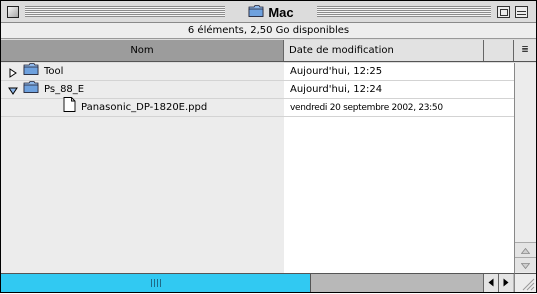  What do you see at coordinates (281, 12) in the screenshot?
I see `window-title: Mac` at bounding box center [281, 12].